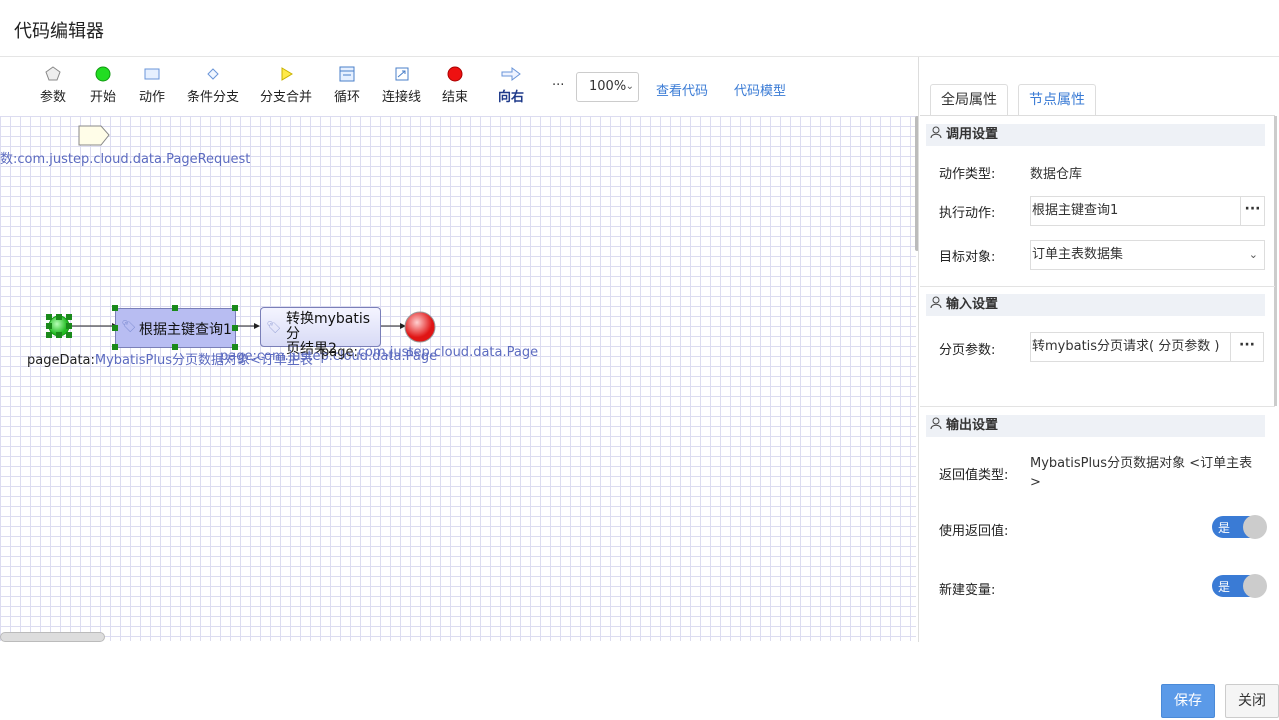 This screenshot has width=1279, height=720. What do you see at coordinates (511, 85) in the screenshot?
I see `toolbar-direction-button: 向右` at bounding box center [511, 85].